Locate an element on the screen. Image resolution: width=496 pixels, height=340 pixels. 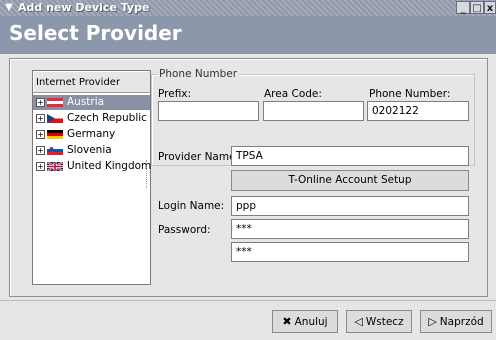
provider-name-label: Provider Name: is located at coordinates (199, 157).